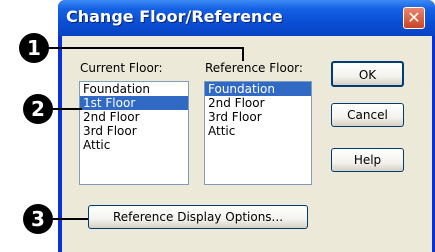 Image resolution: width=435 pixels, height=252 pixels. I want to click on close-icon: ✕, so click(414, 17).